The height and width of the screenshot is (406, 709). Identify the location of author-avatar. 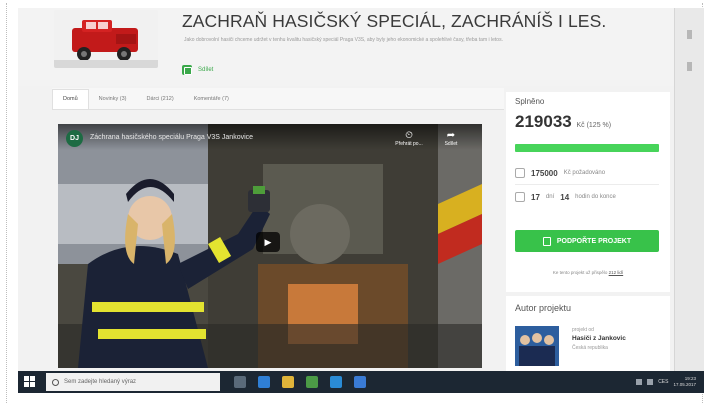
(537, 346).